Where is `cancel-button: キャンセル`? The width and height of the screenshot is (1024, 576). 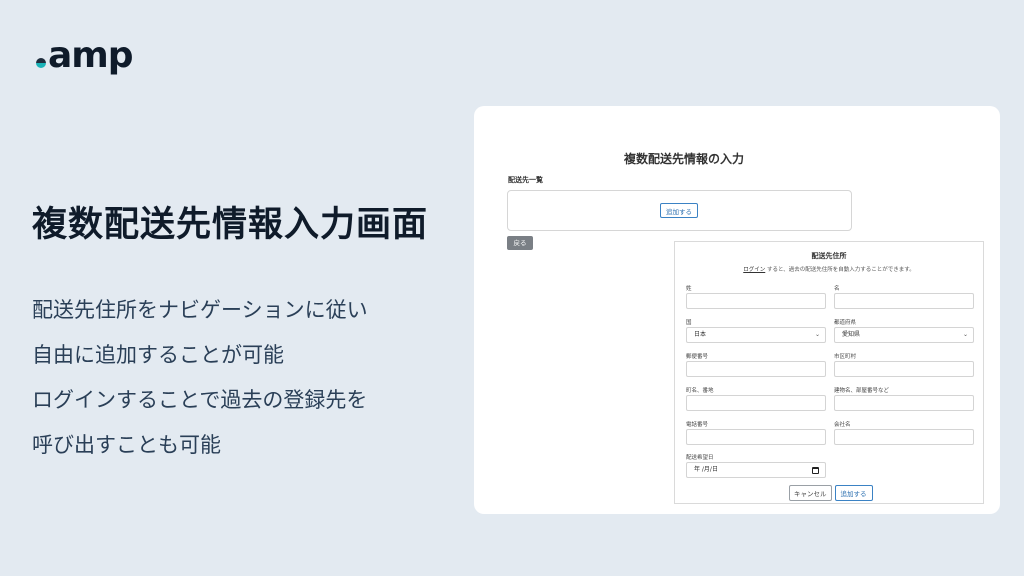
cancel-button: キャンセル is located at coordinates (810, 493).